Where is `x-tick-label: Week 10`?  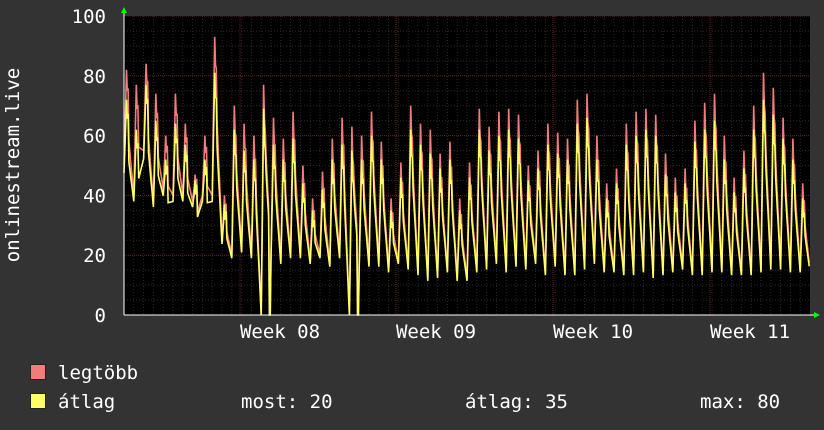
x-tick-label: Week 10 is located at coordinates (593, 330).